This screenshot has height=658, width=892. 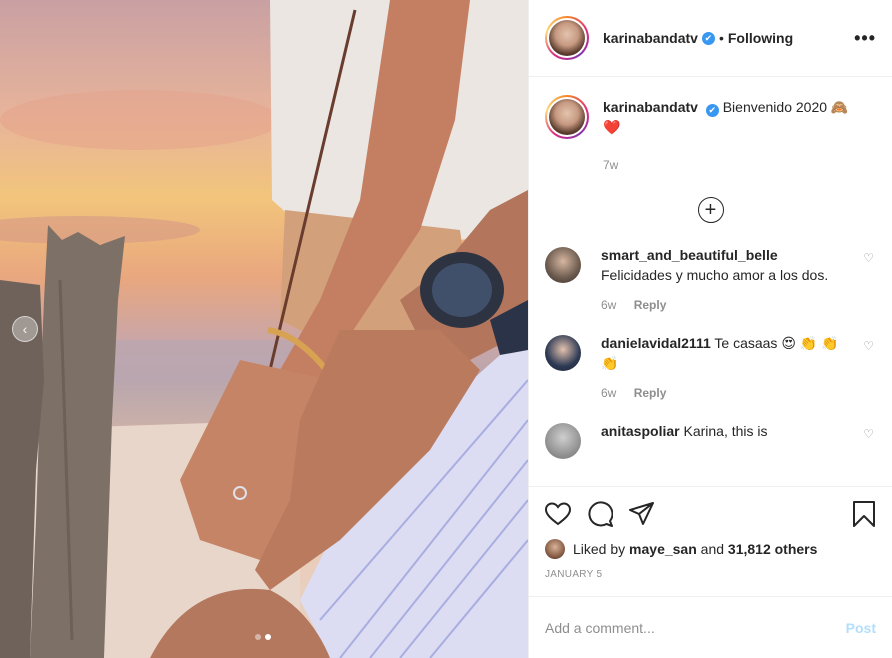 What do you see at coordinates (710, 514) in the screenshot?
I see `action-buttons` at bounding box center [710, 514].